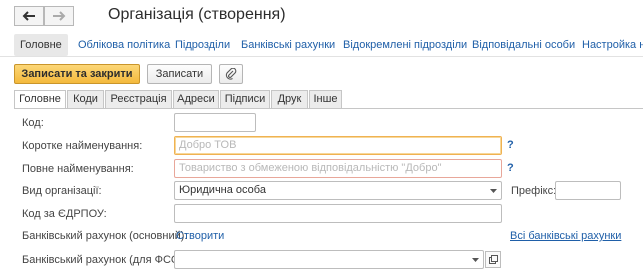 Image resolution: width=643 pixels, height=279 pixels. I want to click on form-tab-other: Інше, so click(325, 99).